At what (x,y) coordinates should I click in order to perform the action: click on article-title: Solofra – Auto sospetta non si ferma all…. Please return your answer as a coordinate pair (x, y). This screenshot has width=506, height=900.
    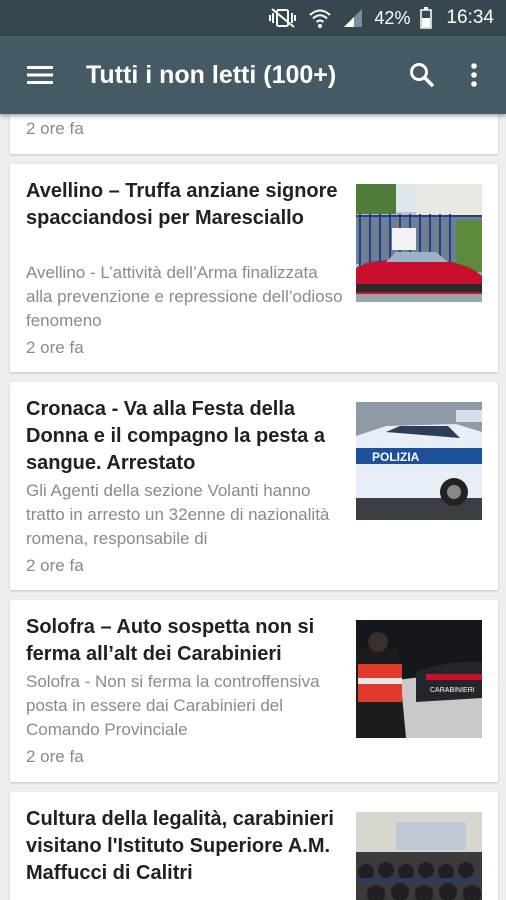
    Looking at the image, I should click on (170, 640).